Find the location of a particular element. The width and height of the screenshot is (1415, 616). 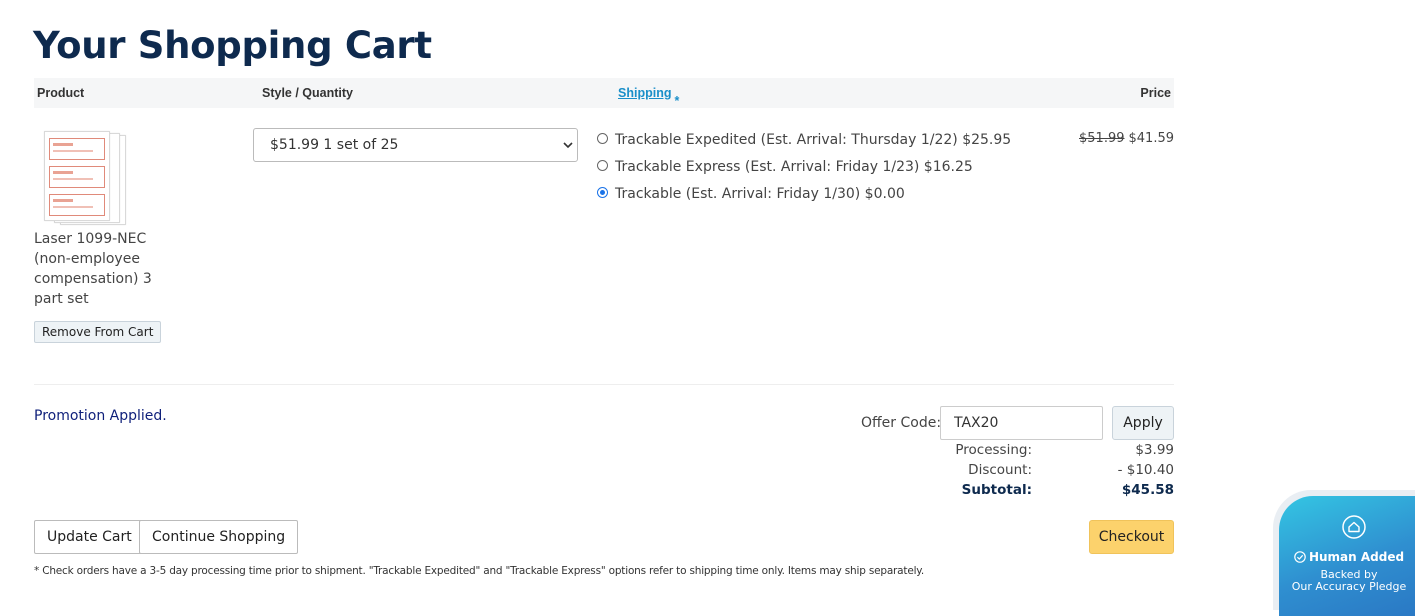

shipping-asterisk: * is located at coordinates (677, 101).